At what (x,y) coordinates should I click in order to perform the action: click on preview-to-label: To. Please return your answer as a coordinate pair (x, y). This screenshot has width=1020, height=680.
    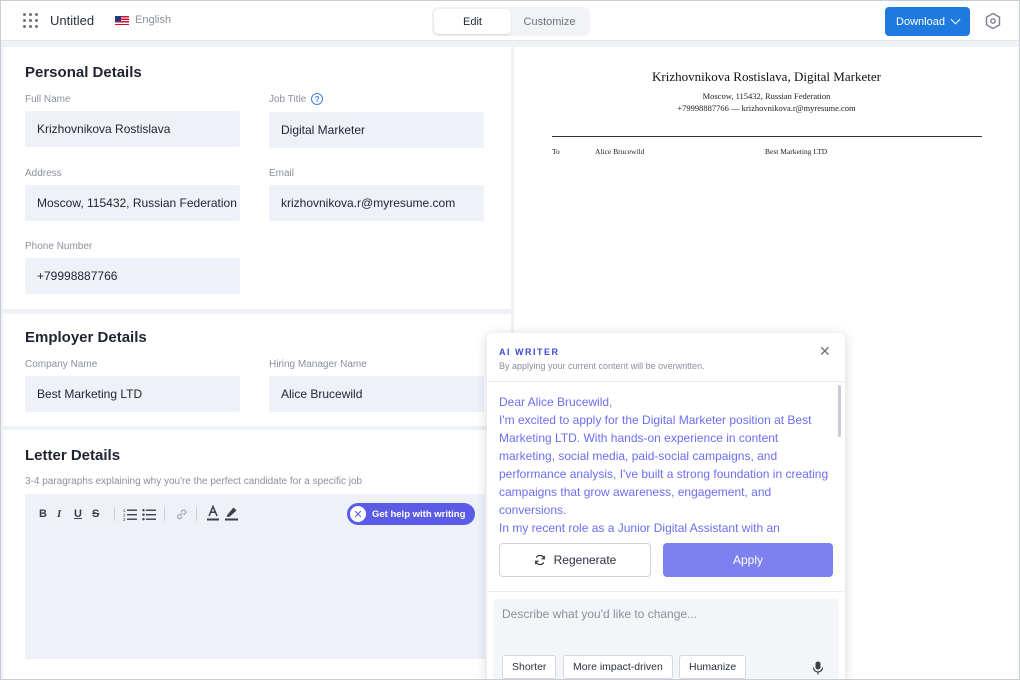
    Looking at the image, I should click on (556, 151).